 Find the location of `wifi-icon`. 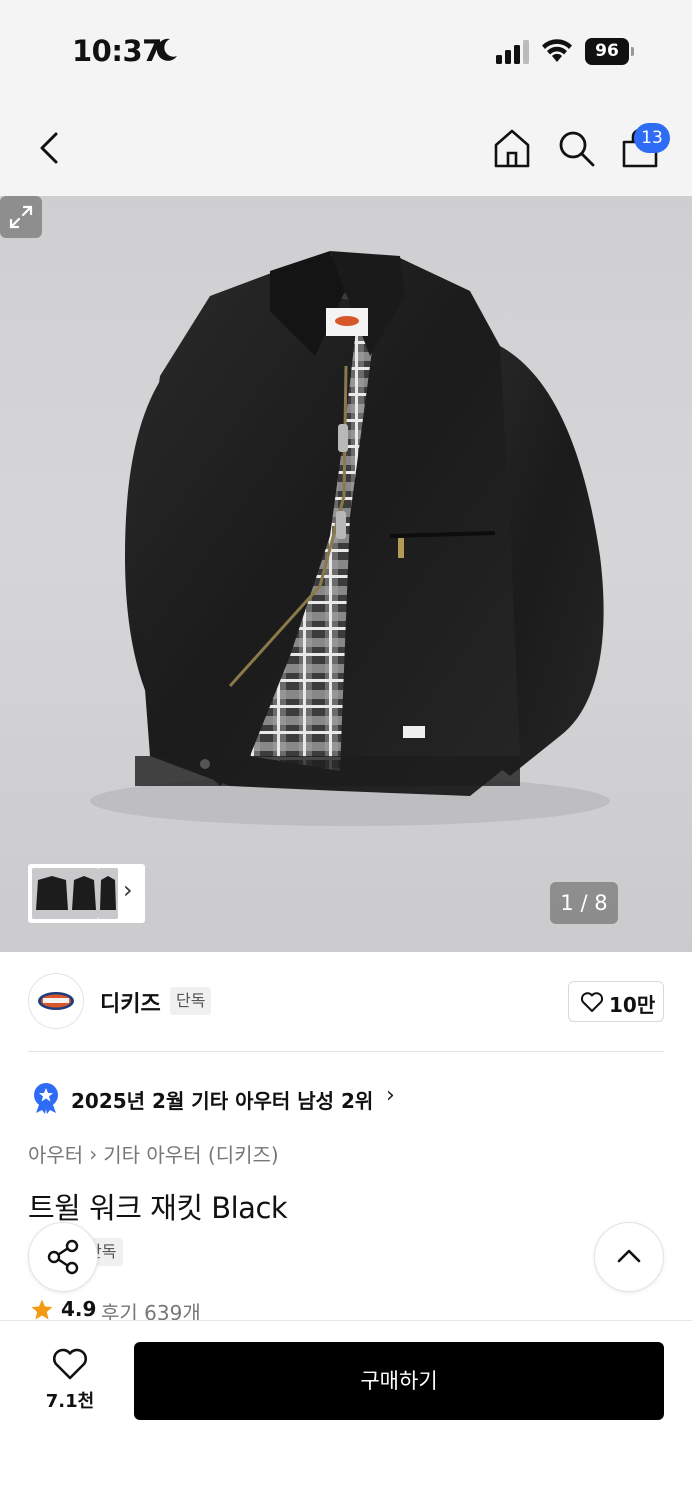

wifi-icon is located at coordinates (557, 50).